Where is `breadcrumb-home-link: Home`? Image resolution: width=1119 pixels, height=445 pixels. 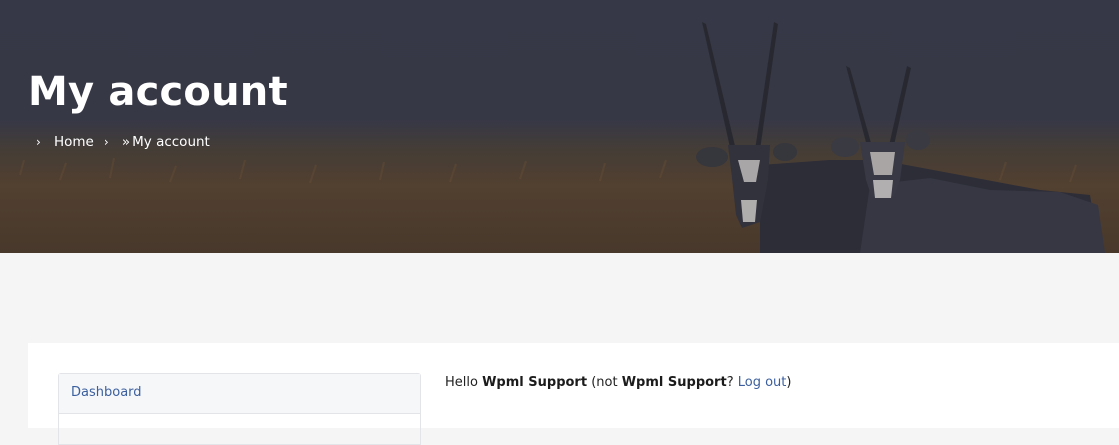
breadcrumb-home-link: Home is located at coordinates (74, 142).